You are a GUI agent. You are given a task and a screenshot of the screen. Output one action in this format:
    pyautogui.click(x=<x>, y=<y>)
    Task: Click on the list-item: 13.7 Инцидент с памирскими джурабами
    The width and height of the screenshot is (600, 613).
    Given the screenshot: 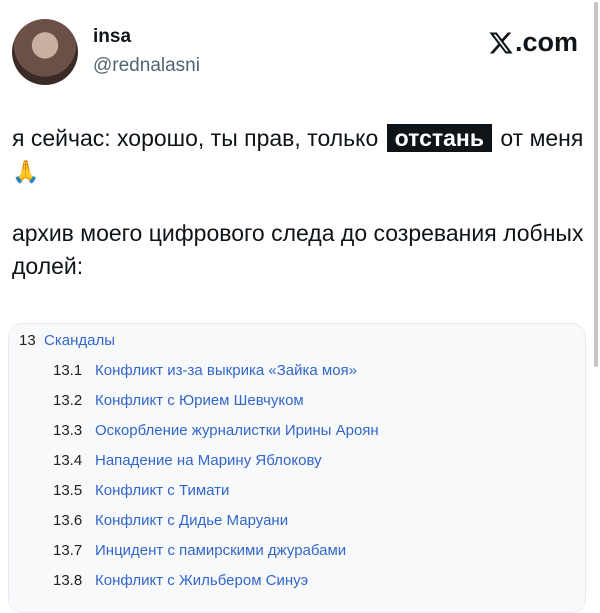 What is the action you would take?
    pyautogui.click(x=216, y=551)
    